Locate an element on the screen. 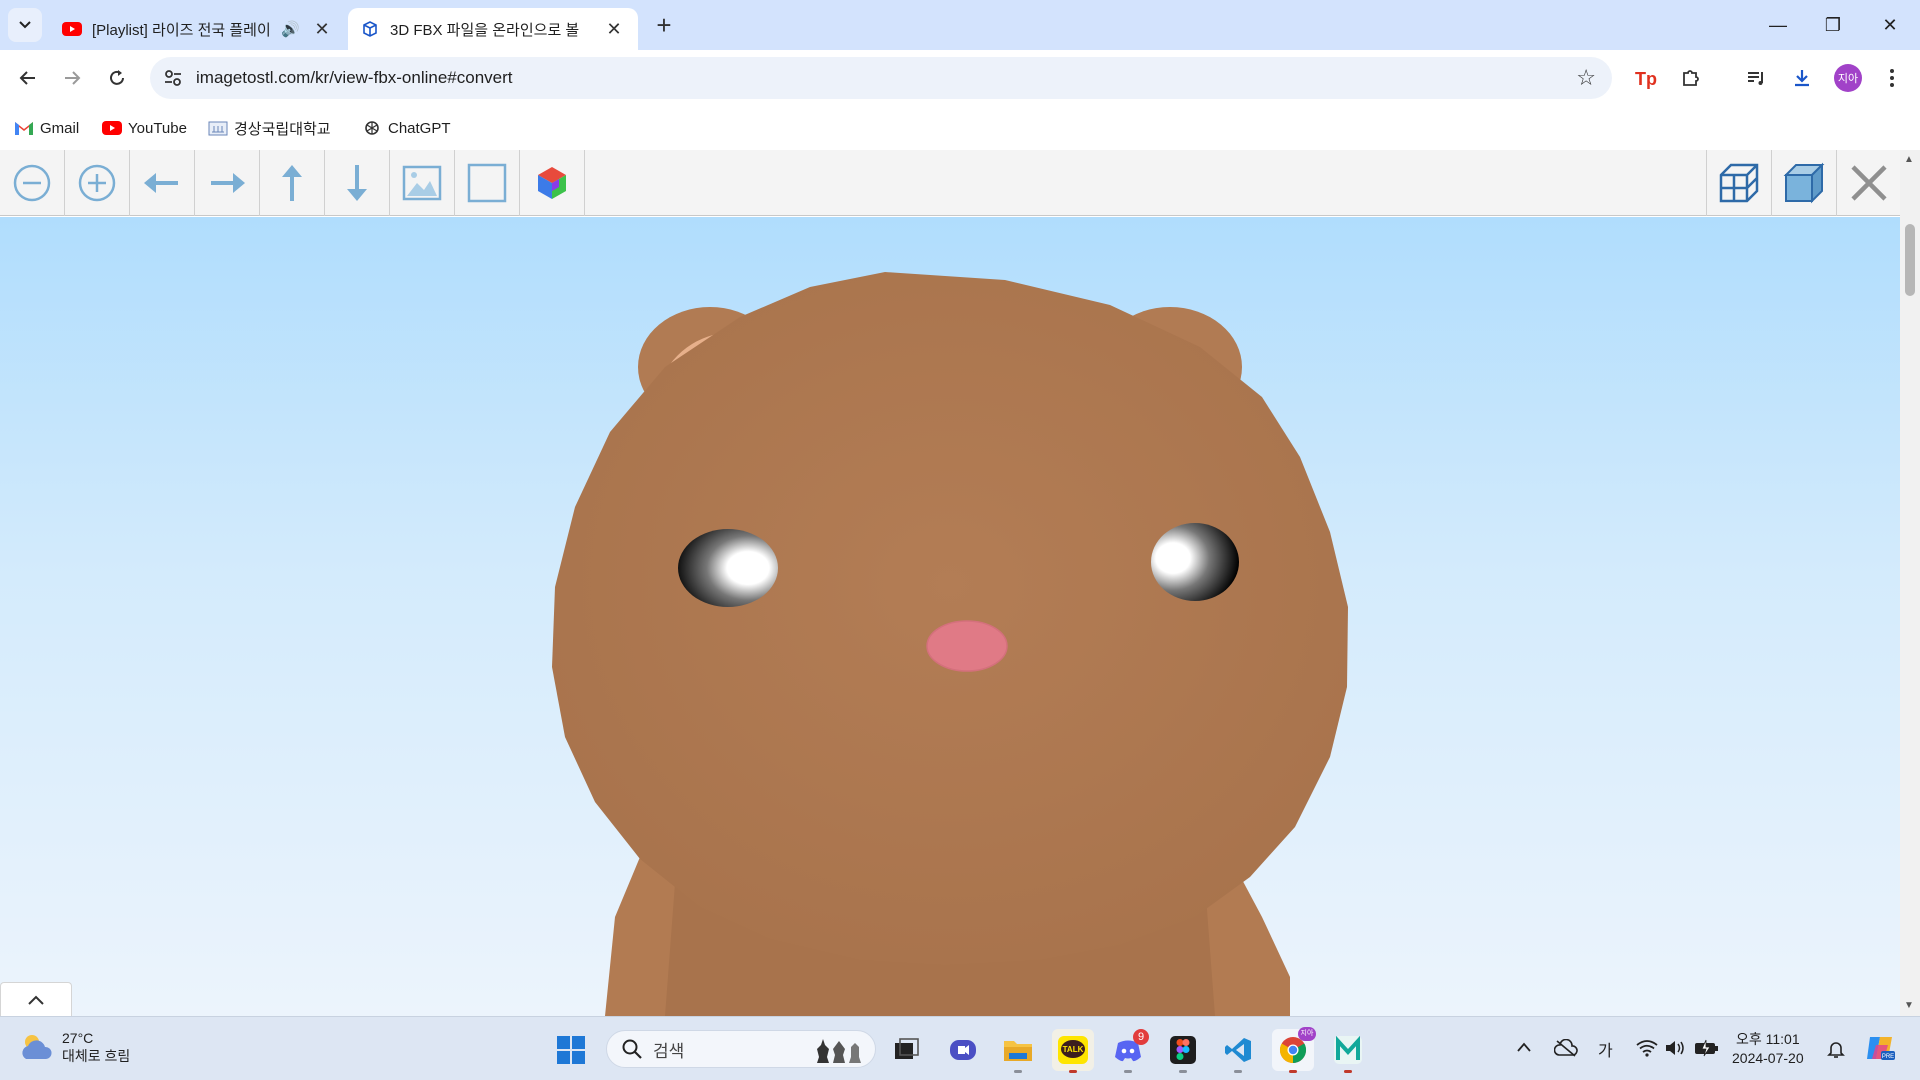  eye-left is located at coordinates (728, 568).